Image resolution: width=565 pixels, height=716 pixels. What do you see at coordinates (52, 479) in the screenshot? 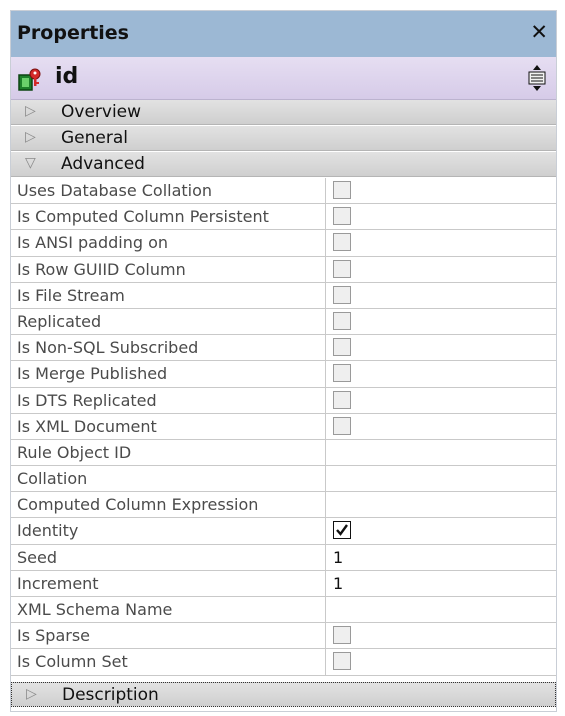
I see `property-name: Collation` at bounding box center [52, 479].